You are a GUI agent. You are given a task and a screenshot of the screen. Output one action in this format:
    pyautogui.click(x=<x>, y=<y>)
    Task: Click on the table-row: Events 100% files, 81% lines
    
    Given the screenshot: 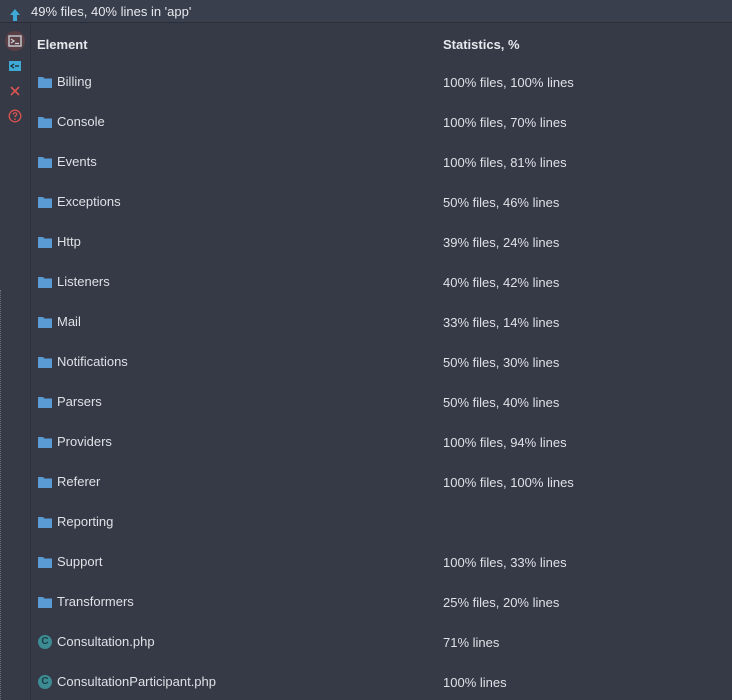 What is the action you would take?
    pyautogui.click(x=381, y=162)
    